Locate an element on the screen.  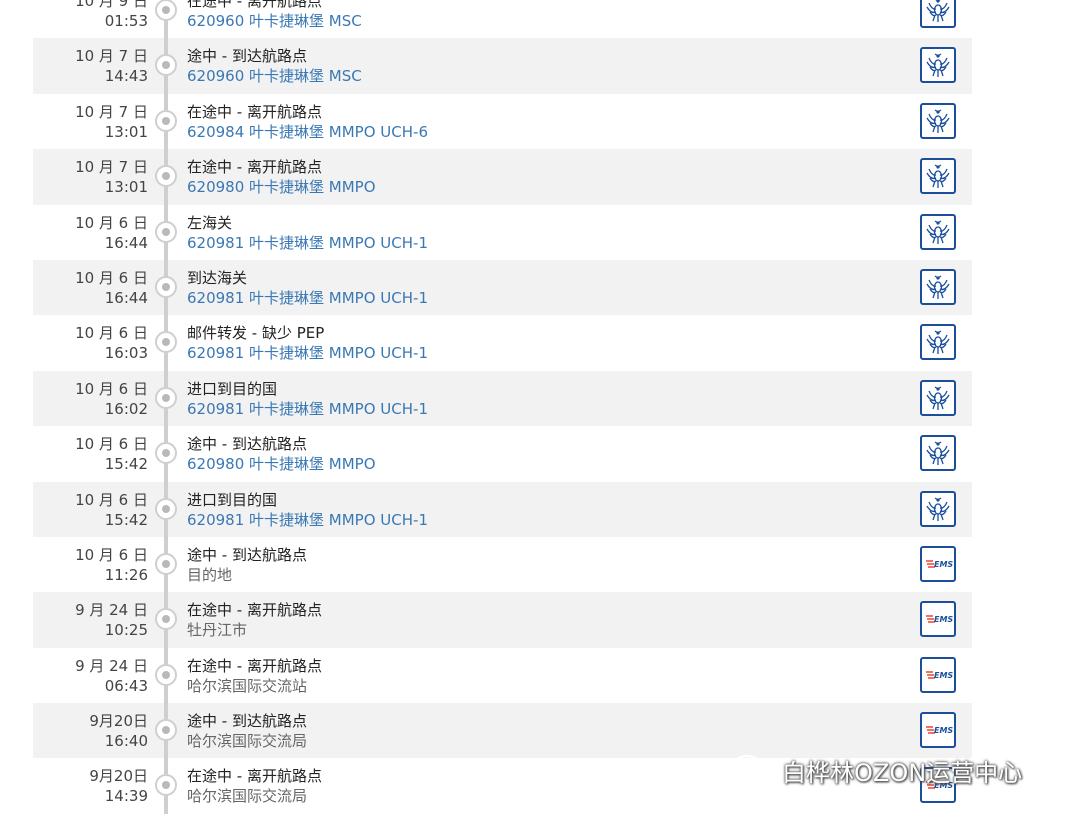
tracking-event-row: 10 月 6 日 15:42 途中 - 到达航路点 620980 叶卡捷琳堡 MMPO is located at coordinates (502, 454).